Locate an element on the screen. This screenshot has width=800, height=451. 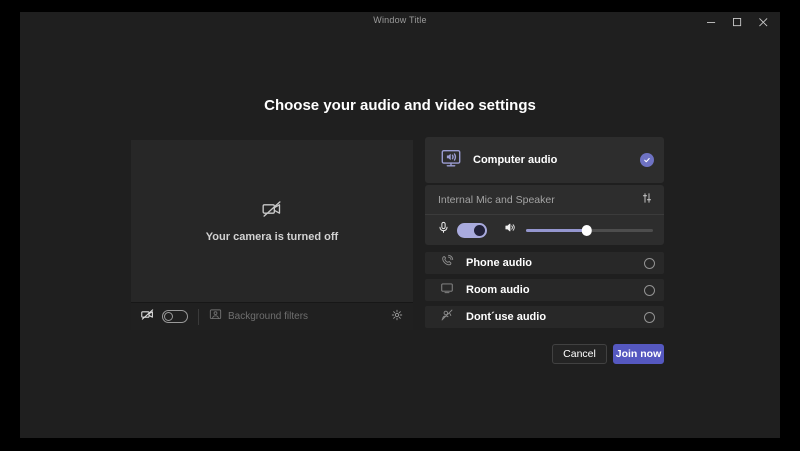
audio-options-panel: Computer audio Internal Mic and Speaker is located at coordinates (544, 232).